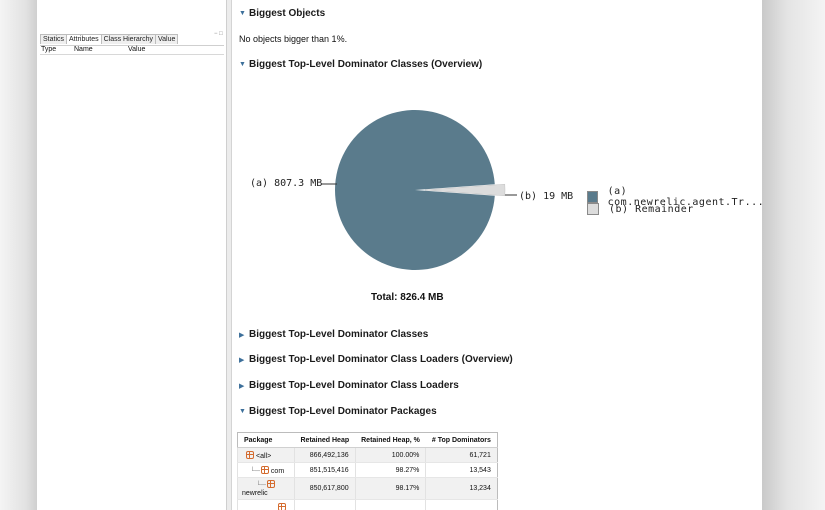  I want to click on retained-heap-cell: 866,492,136, so click(325, 455).